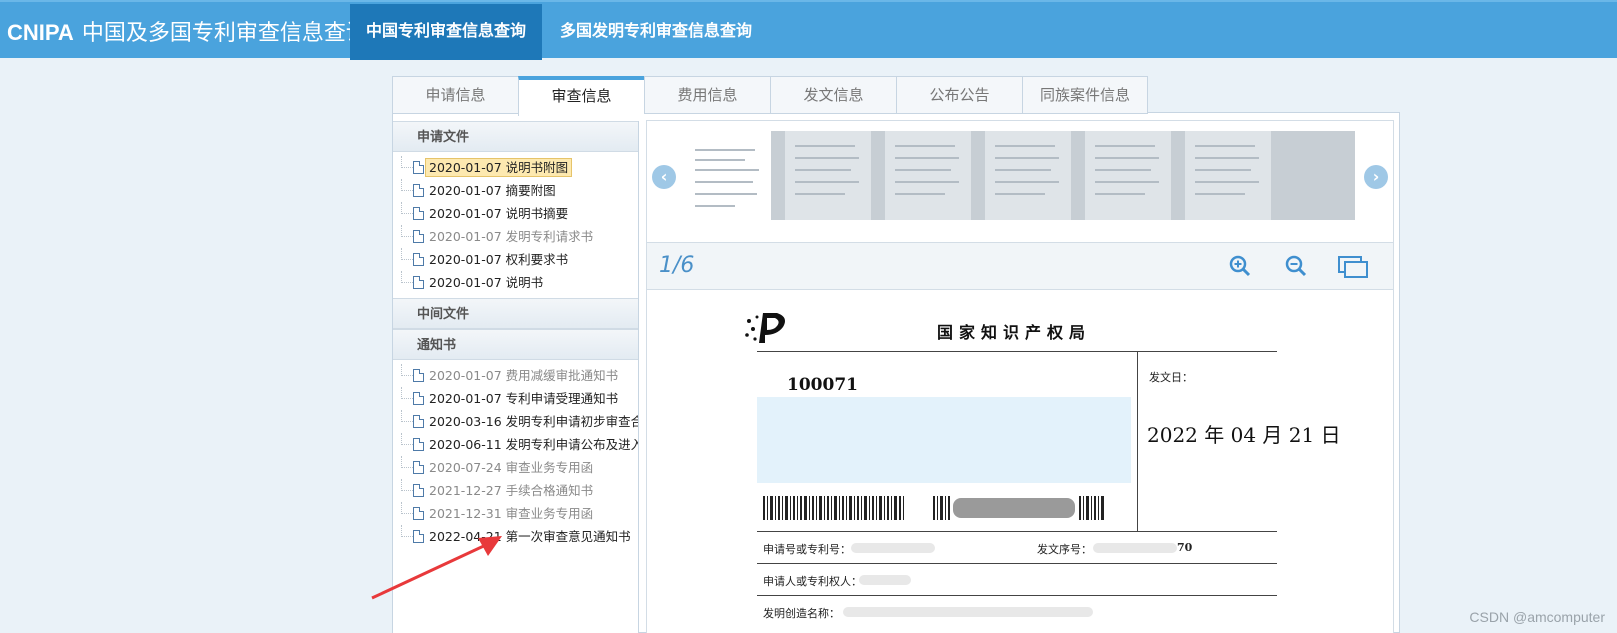 The image size is (1617, 633). I want to click on tree-item-label: 2020-01-07 专利申请受理通知书, so click(524, 398).